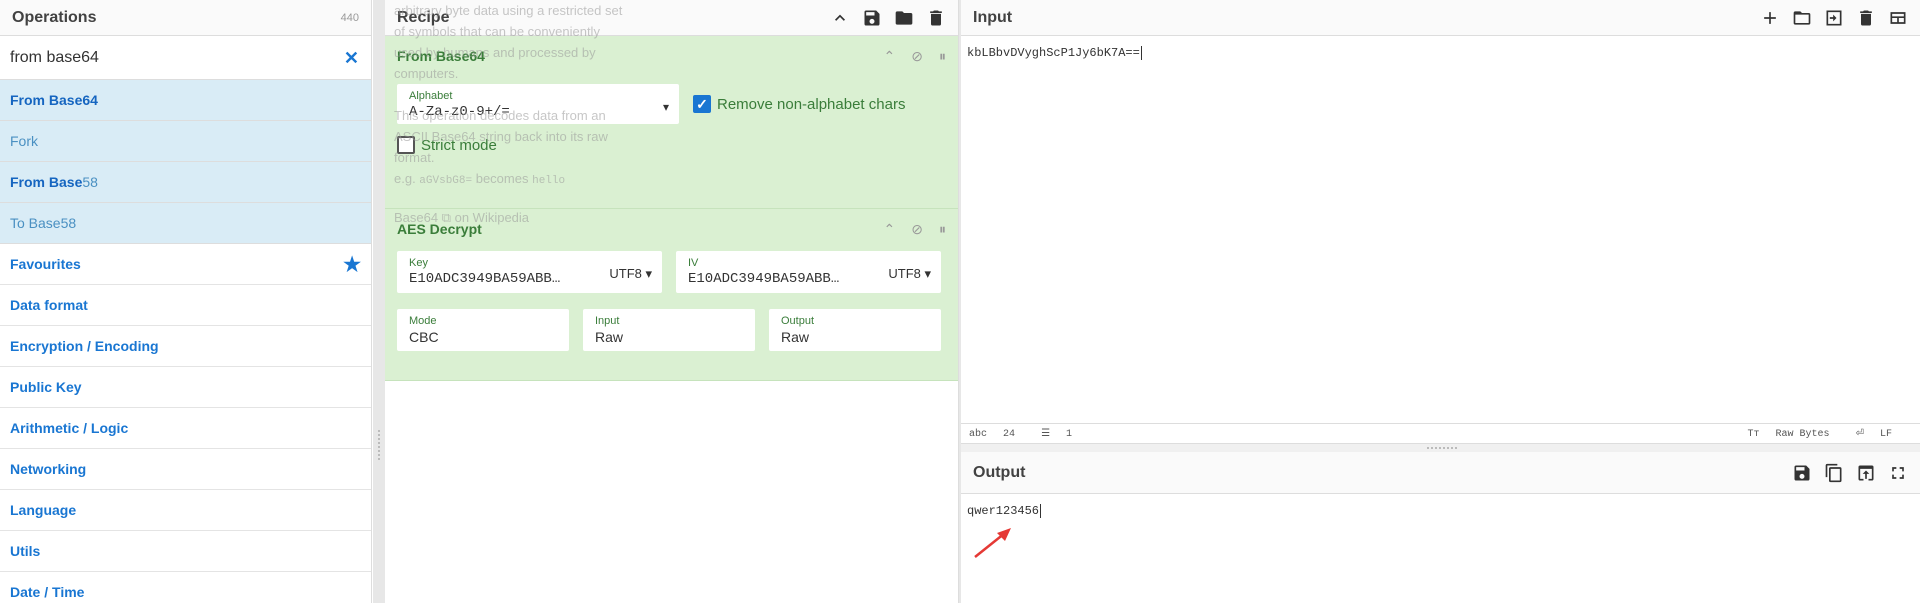  I want to click on line-count: ☰ 1, so click(1061, 434).